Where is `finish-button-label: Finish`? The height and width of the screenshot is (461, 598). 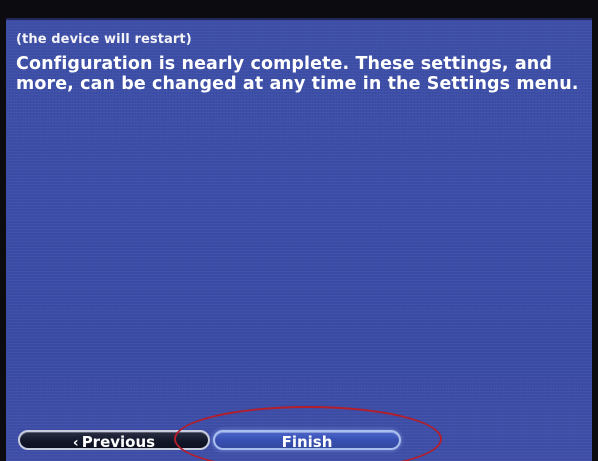
finish-button-label: Finish is located at coordinates (307, 442).